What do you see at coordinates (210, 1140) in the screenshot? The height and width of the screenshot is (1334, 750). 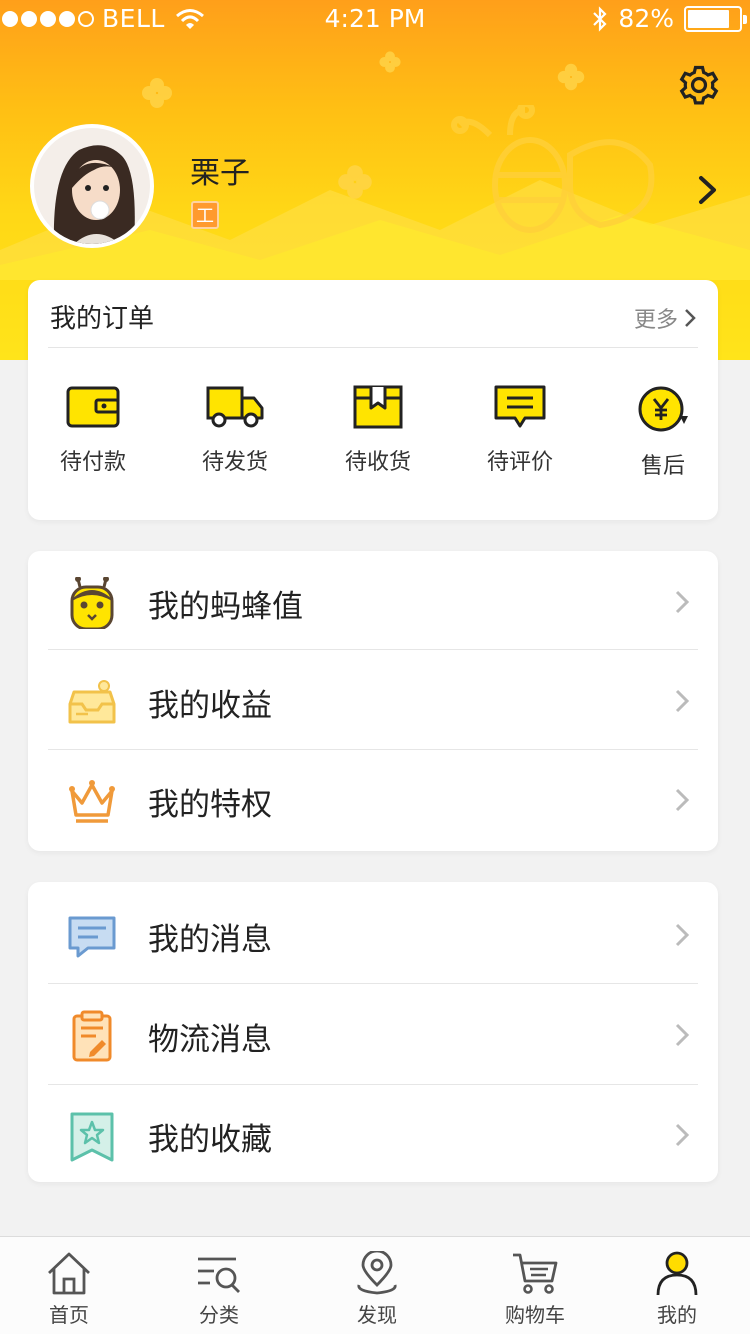 I see `menu-item-label: 我的收藏` at bounding box center [210, 1140].